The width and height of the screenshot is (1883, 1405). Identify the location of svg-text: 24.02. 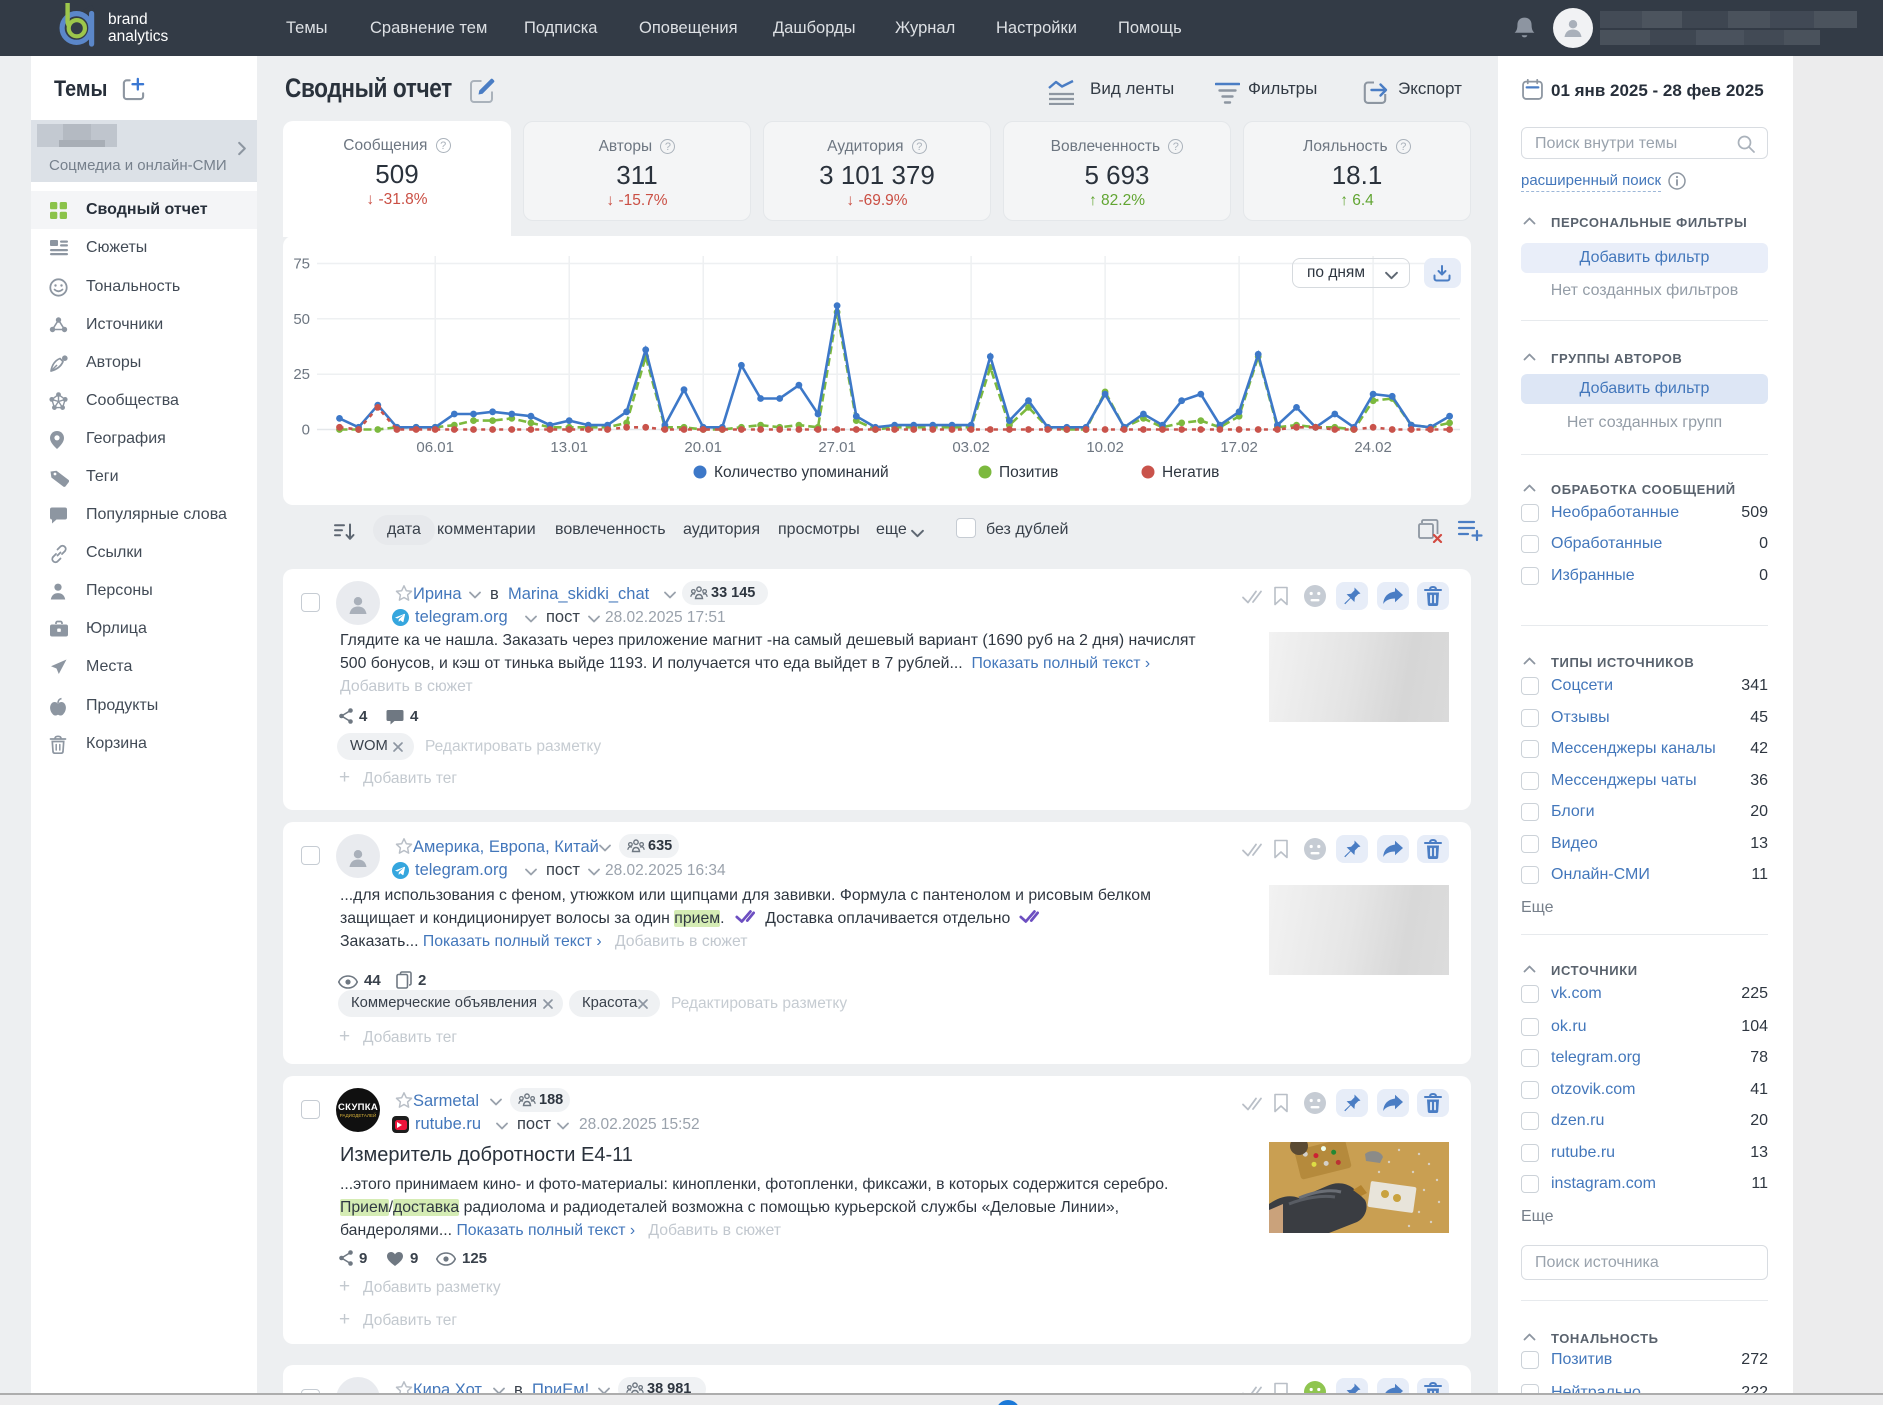
(1373, 447).